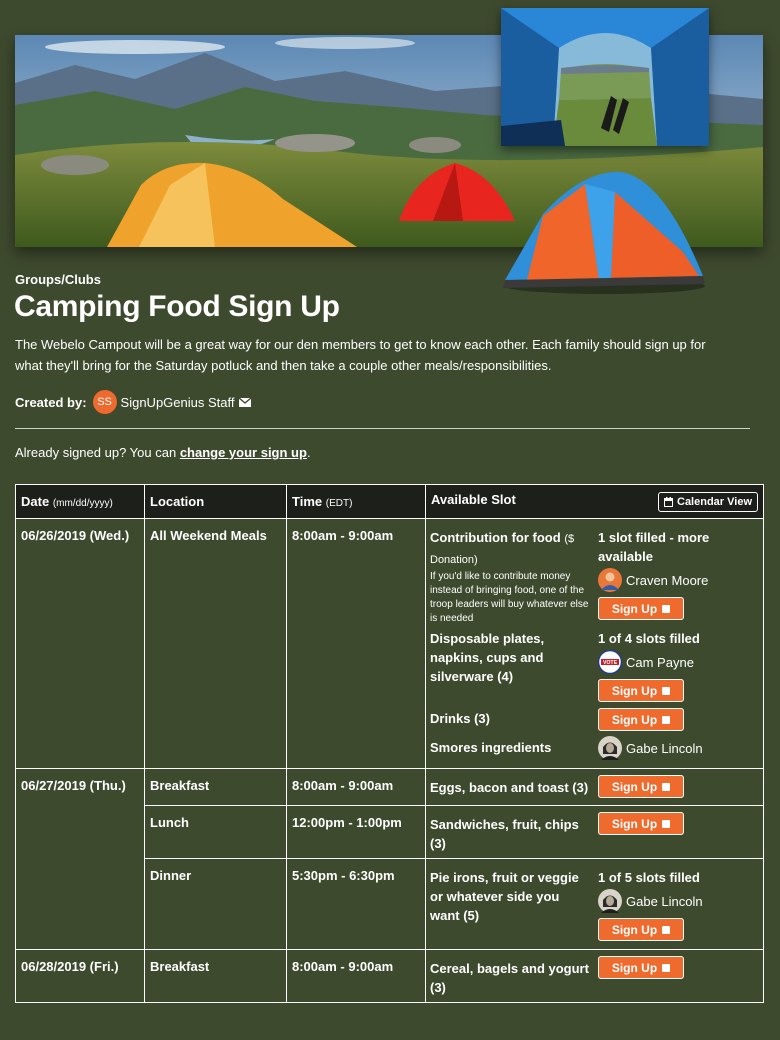  I want to click on tent-view-photo, so click(605, 77).